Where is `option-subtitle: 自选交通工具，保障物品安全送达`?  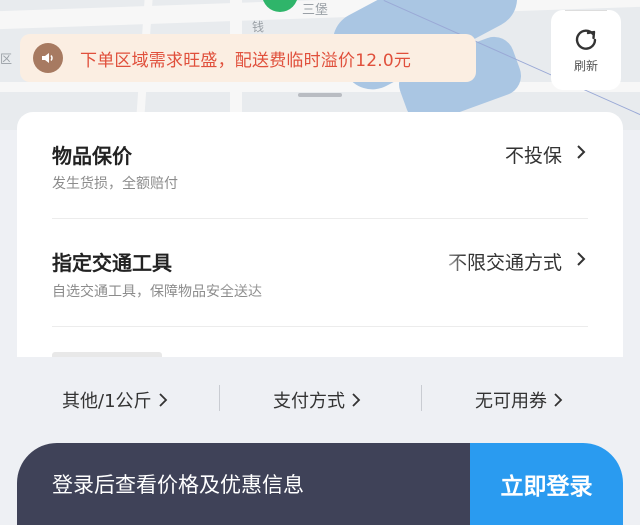
option-subtitle: 自选交通工具，保障物品安全送达 is located at coordinates (157, 292).